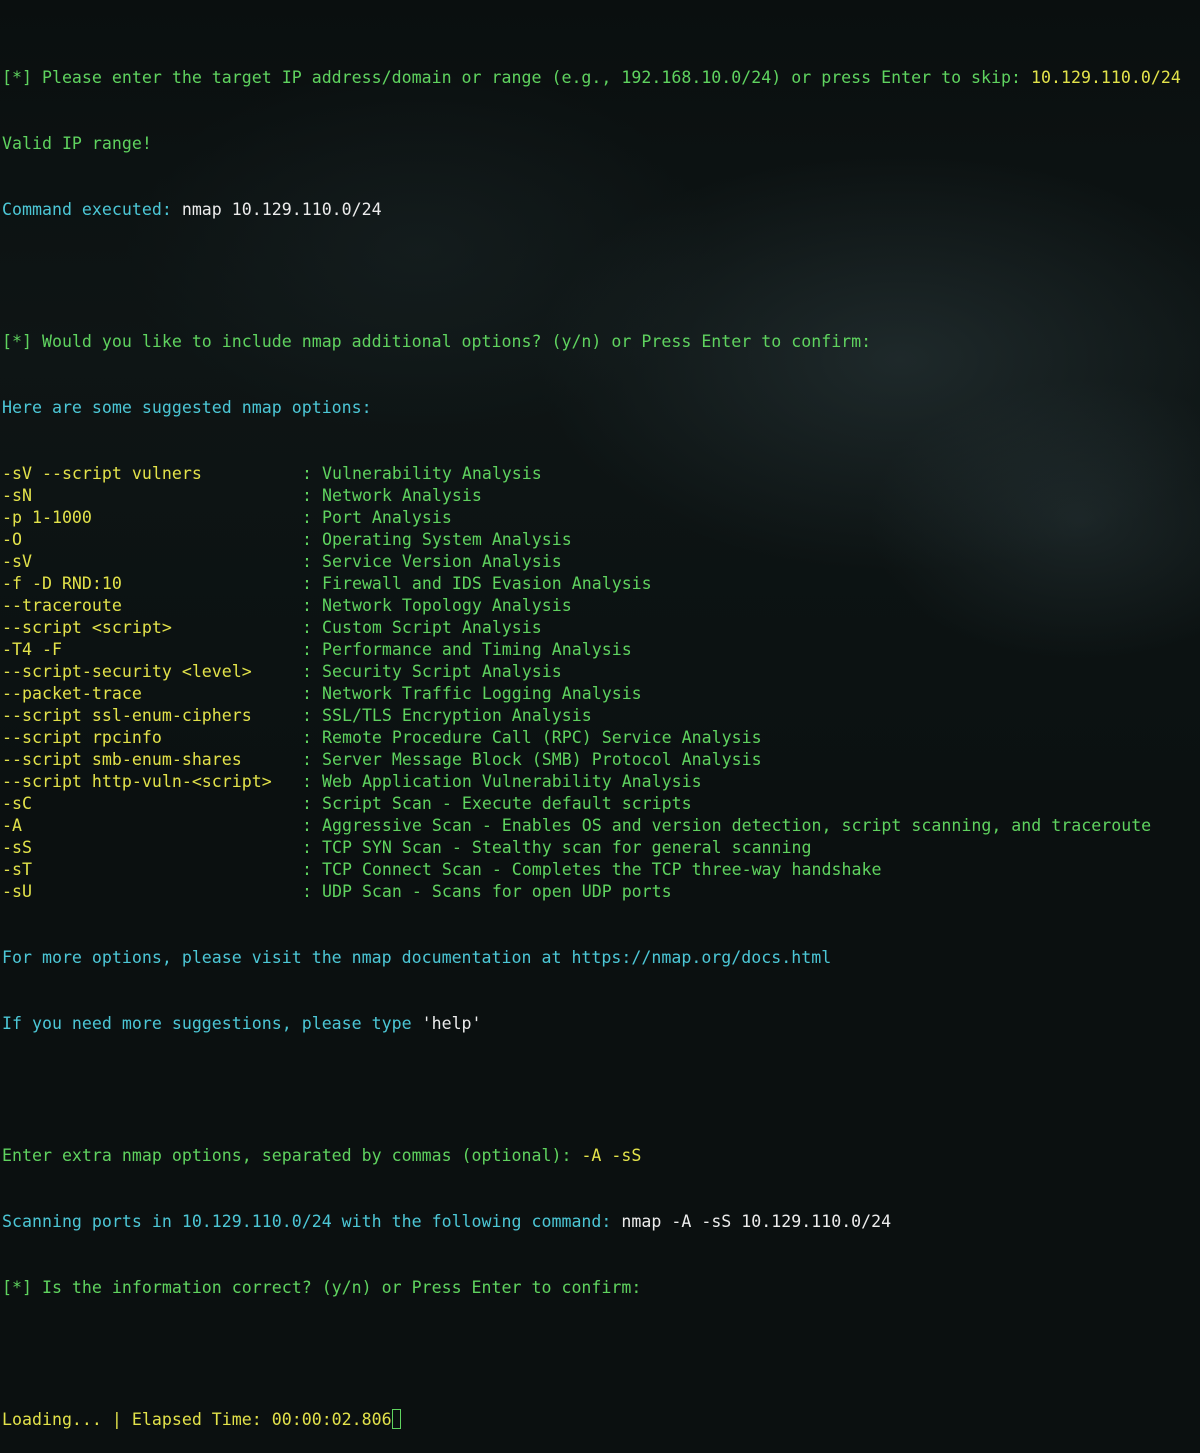  I want to click on option-flag: -sV, so click(17, 561).